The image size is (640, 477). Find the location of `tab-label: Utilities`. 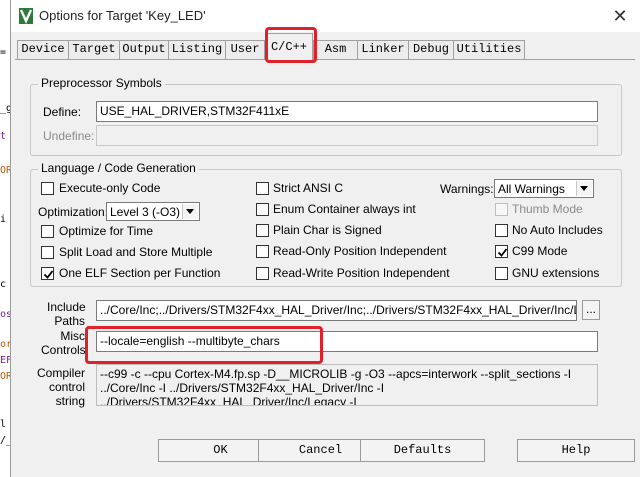

tab-label: Utilities is located at coordinates (489, 49).